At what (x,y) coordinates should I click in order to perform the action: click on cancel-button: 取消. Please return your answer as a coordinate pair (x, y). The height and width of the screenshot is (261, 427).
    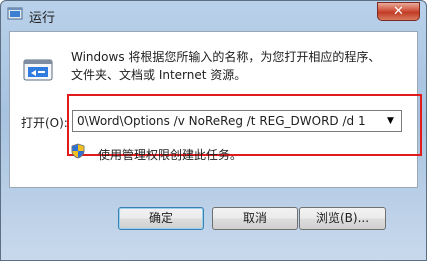
    Looking at the image, I should click on (255, 218).